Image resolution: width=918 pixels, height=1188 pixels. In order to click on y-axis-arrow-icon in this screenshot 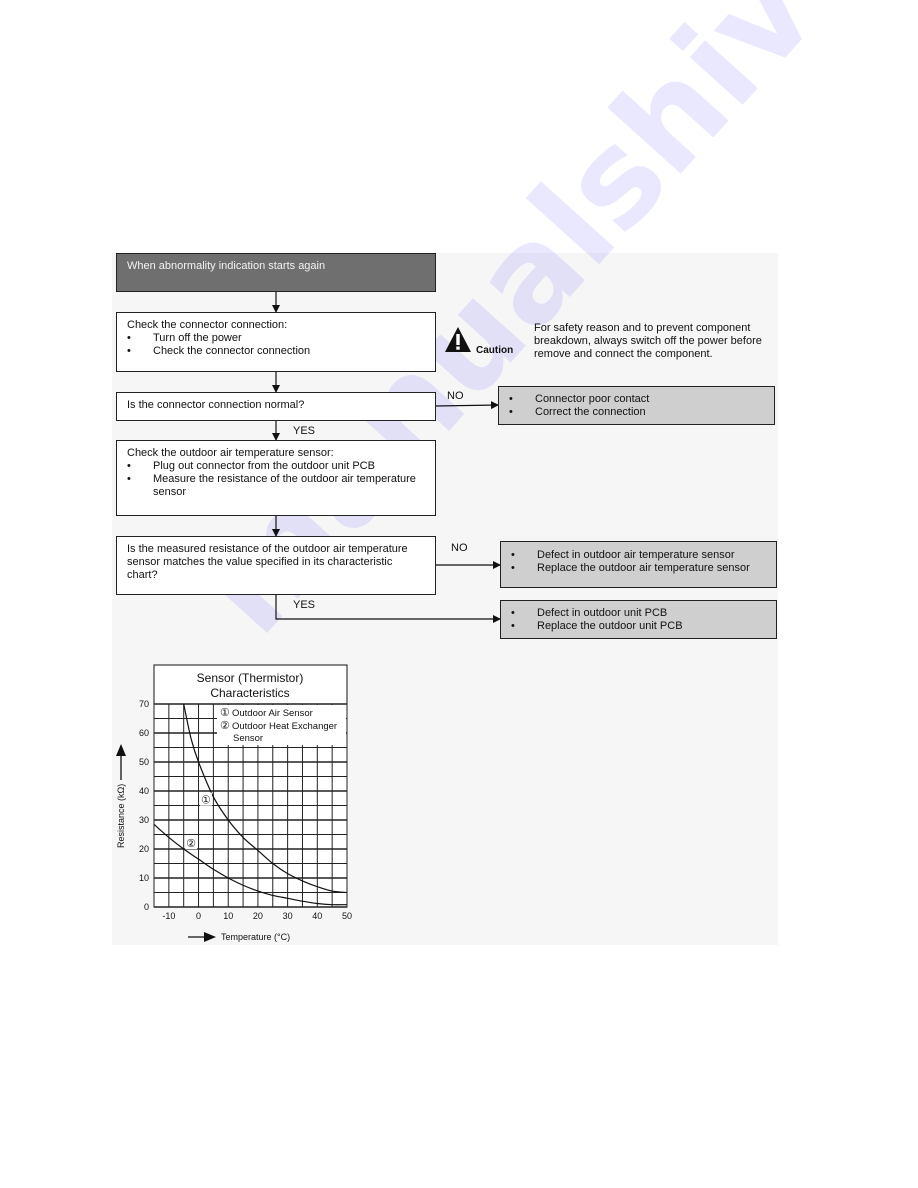, I will do `click(121, 750)`.